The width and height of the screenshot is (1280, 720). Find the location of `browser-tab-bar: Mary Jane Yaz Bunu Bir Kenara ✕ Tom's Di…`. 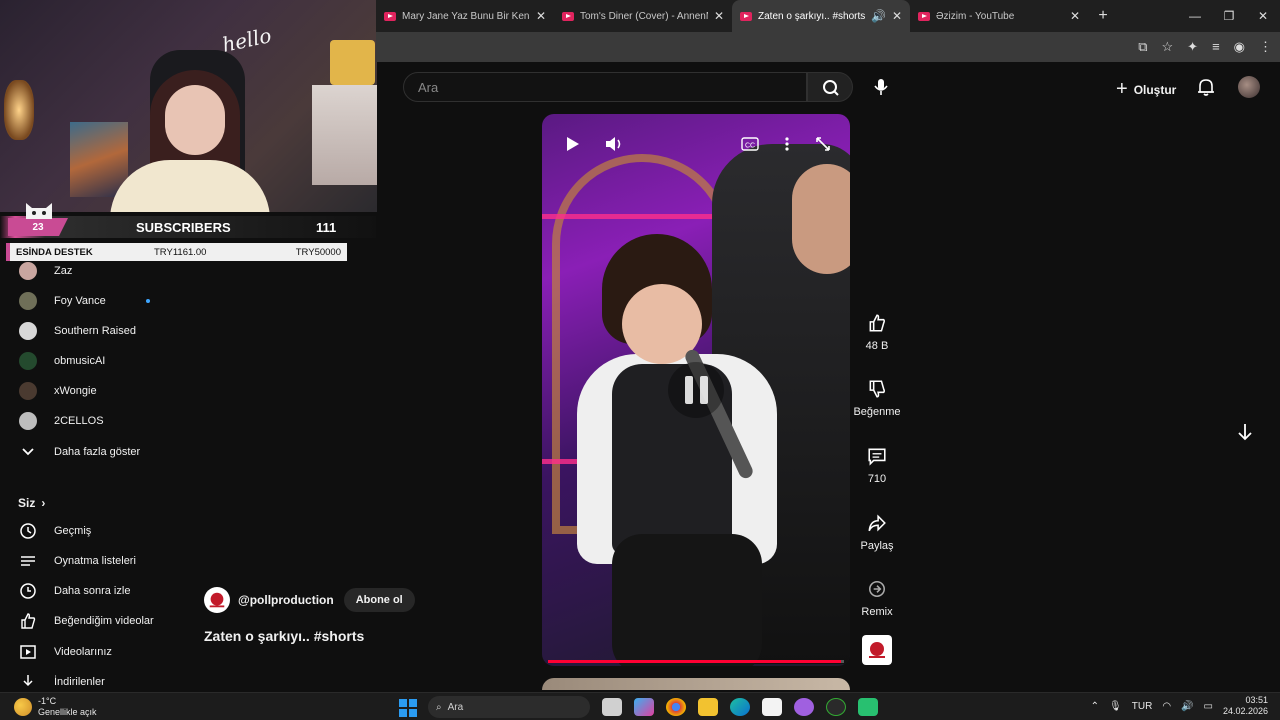

browser-tab-bar: Mary Jane Yaz Bunu Bir Kenara ✕ Tom's Di… is located at coordinates (828, 16).